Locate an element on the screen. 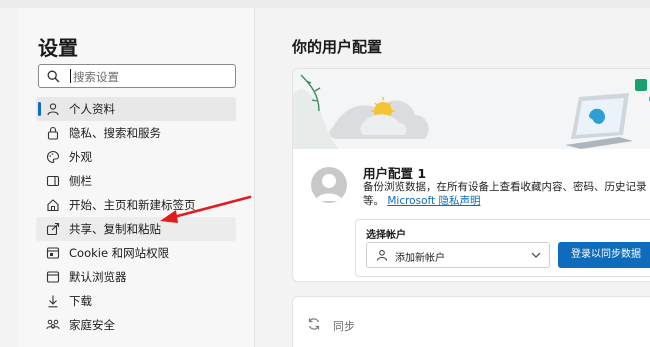  sidebar-item-label: 家庭安全 is located at coordinates (92, 325).